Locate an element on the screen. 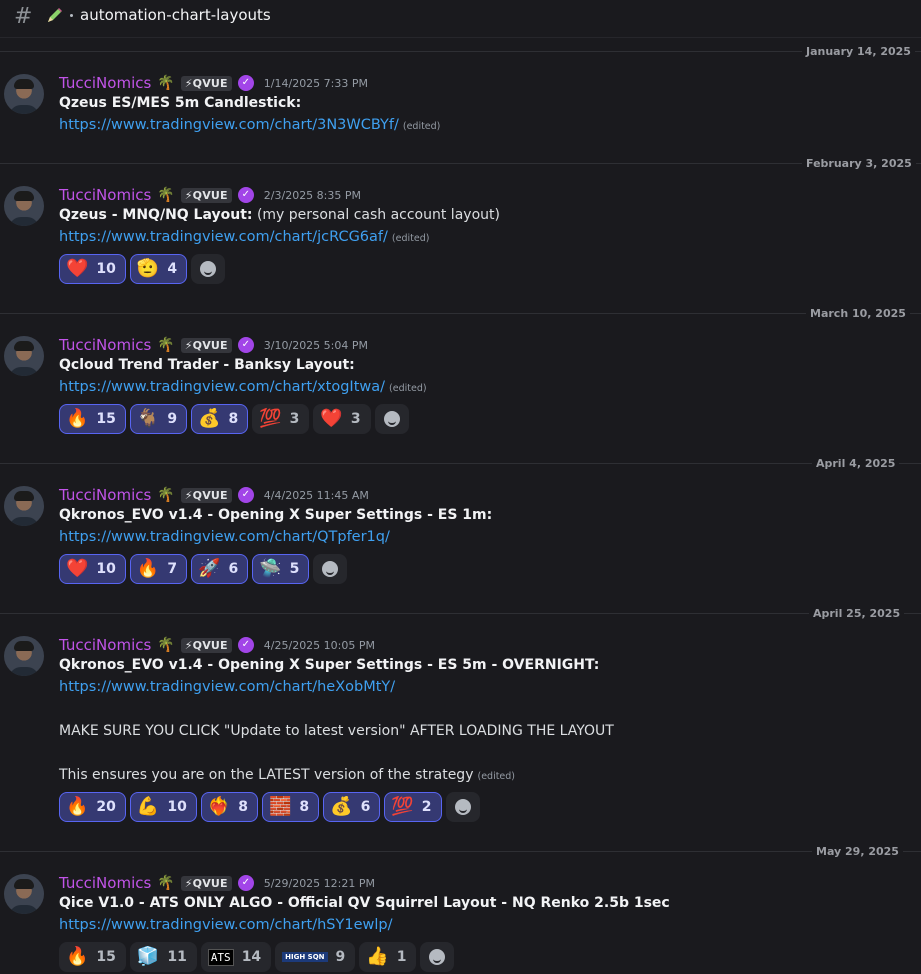 This screenshot has height=974, width=921. brick-icon: 🧱 is located at coordinates (280, 806).